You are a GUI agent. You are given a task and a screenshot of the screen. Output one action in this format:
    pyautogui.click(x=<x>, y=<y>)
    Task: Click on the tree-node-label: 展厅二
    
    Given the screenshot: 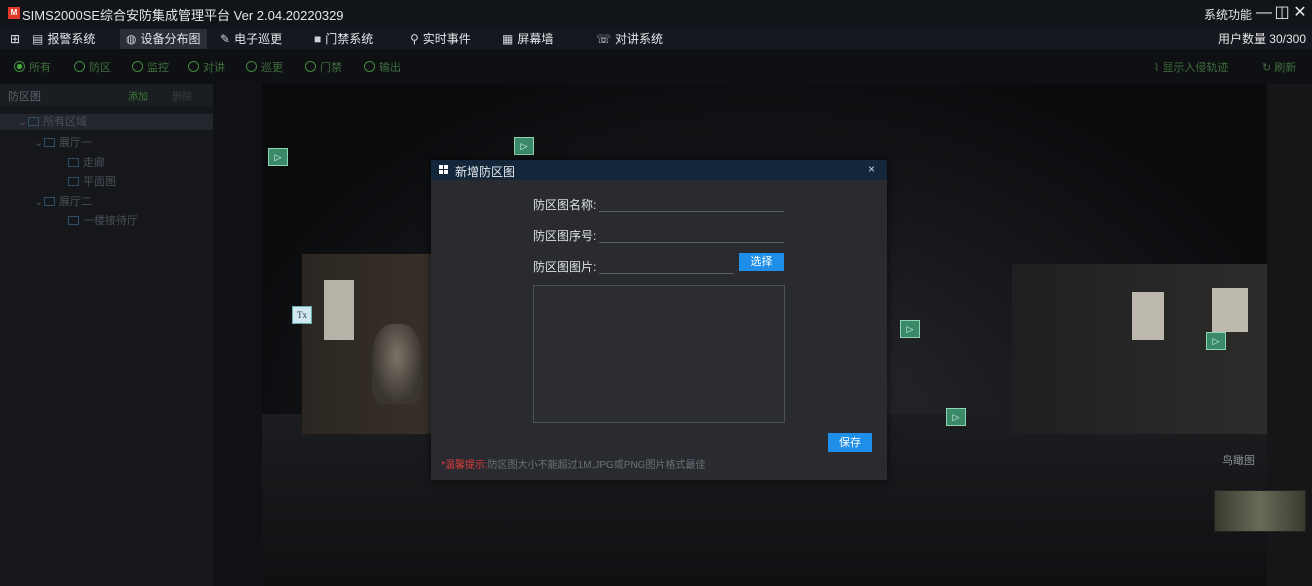 What is the action you would take?
    pyautogui.click(x=75, y=202)
    